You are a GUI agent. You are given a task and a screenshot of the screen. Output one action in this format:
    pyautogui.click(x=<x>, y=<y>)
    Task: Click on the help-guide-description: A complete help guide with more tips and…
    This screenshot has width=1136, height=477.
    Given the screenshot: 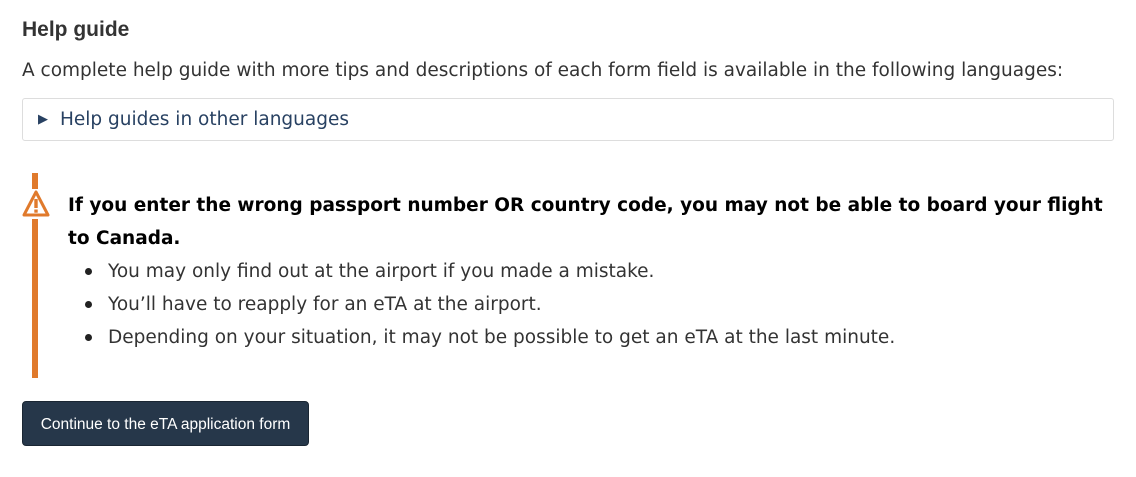 What is the action you would take?
    pyautogui.click(x=543, y=70)
    